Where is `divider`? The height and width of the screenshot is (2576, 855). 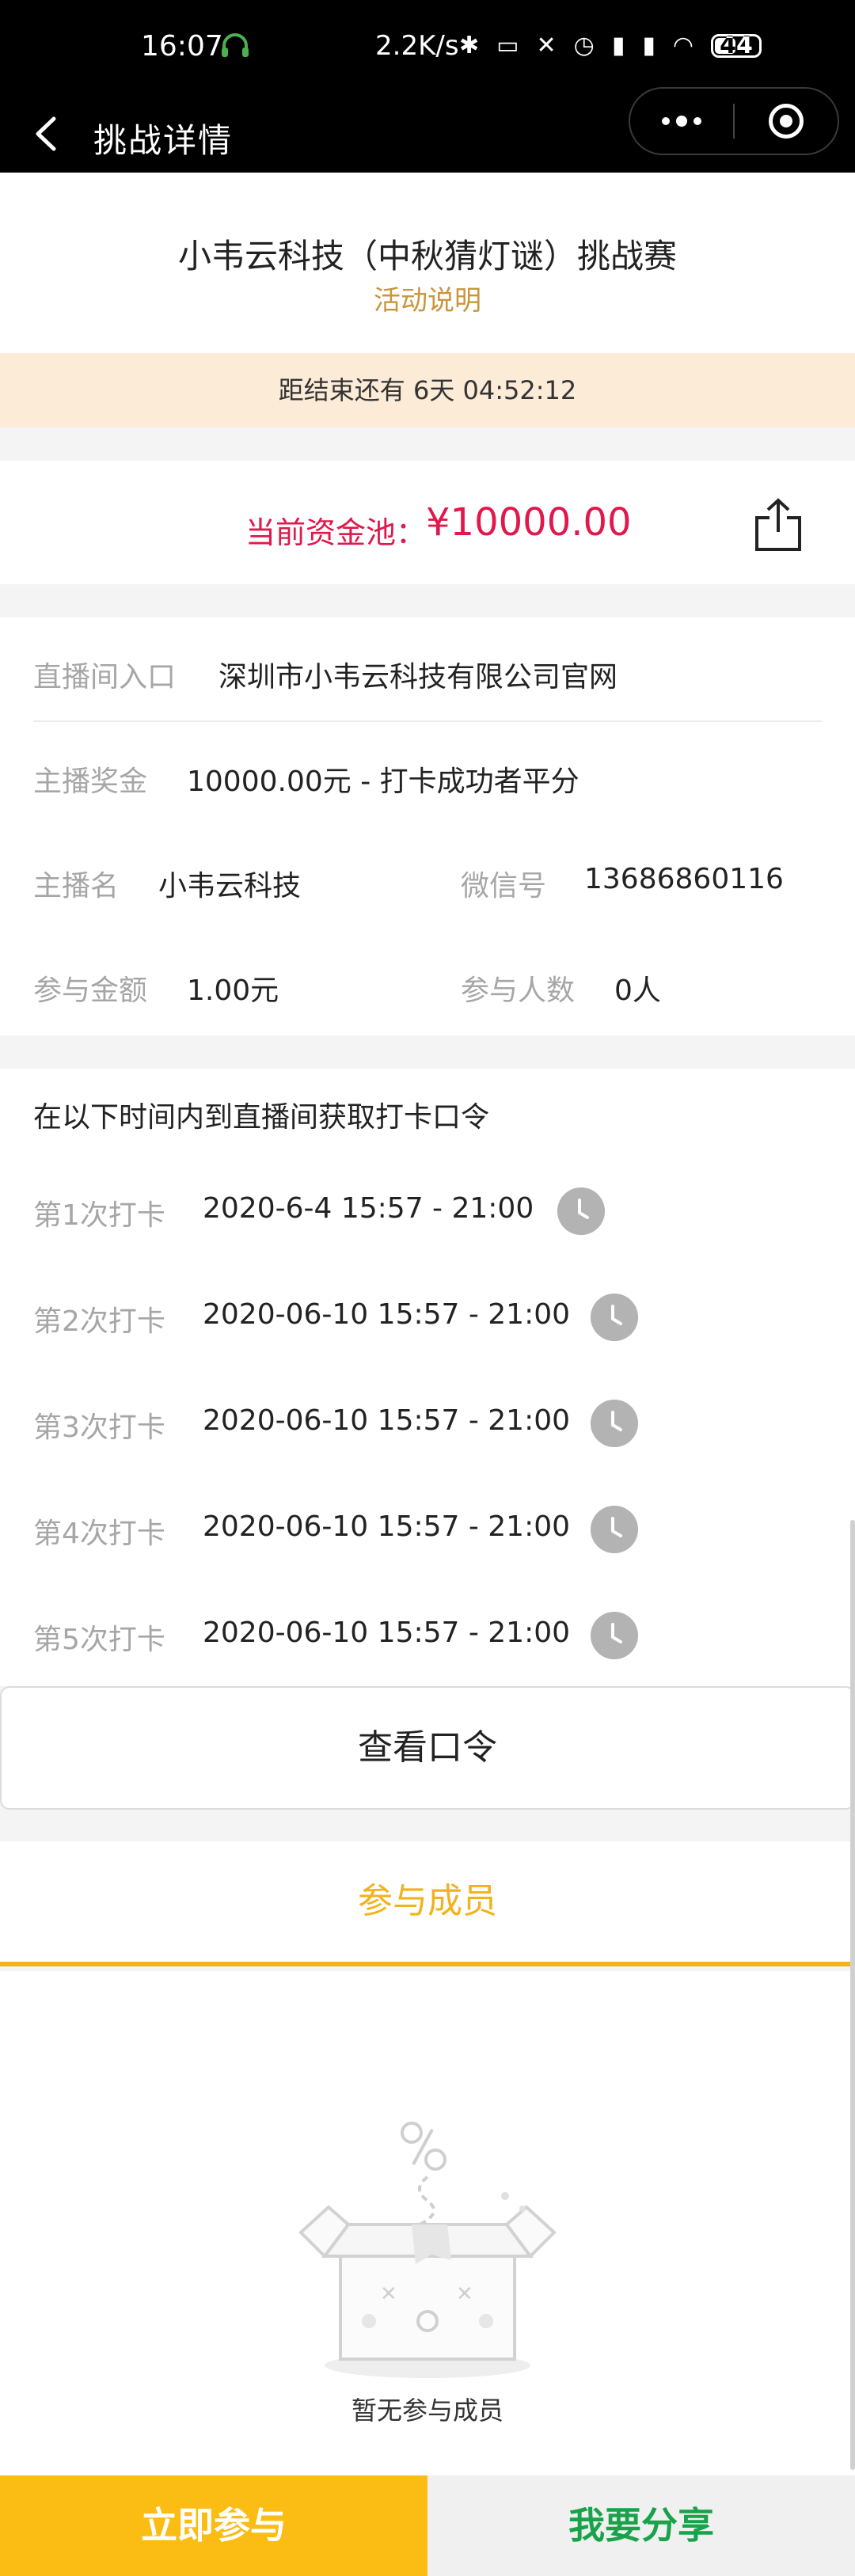 divider is located at coordinates (427, 721).